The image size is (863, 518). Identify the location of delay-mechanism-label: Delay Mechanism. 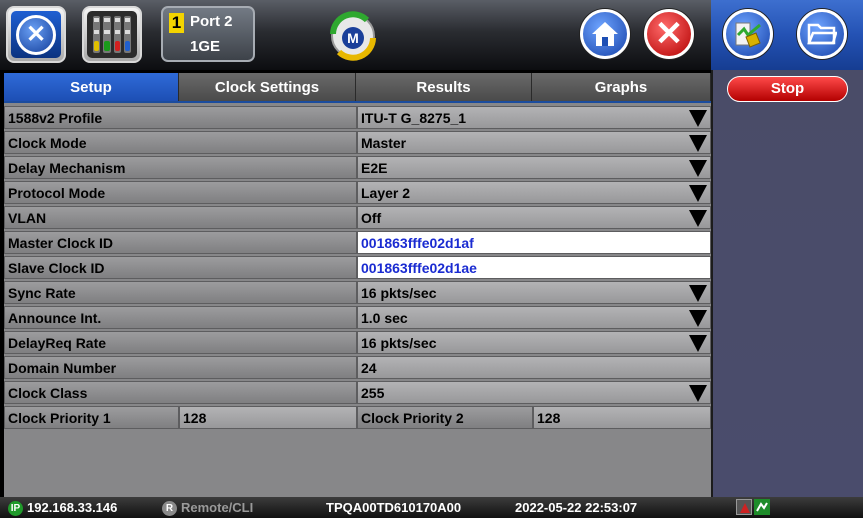
(180, 167).